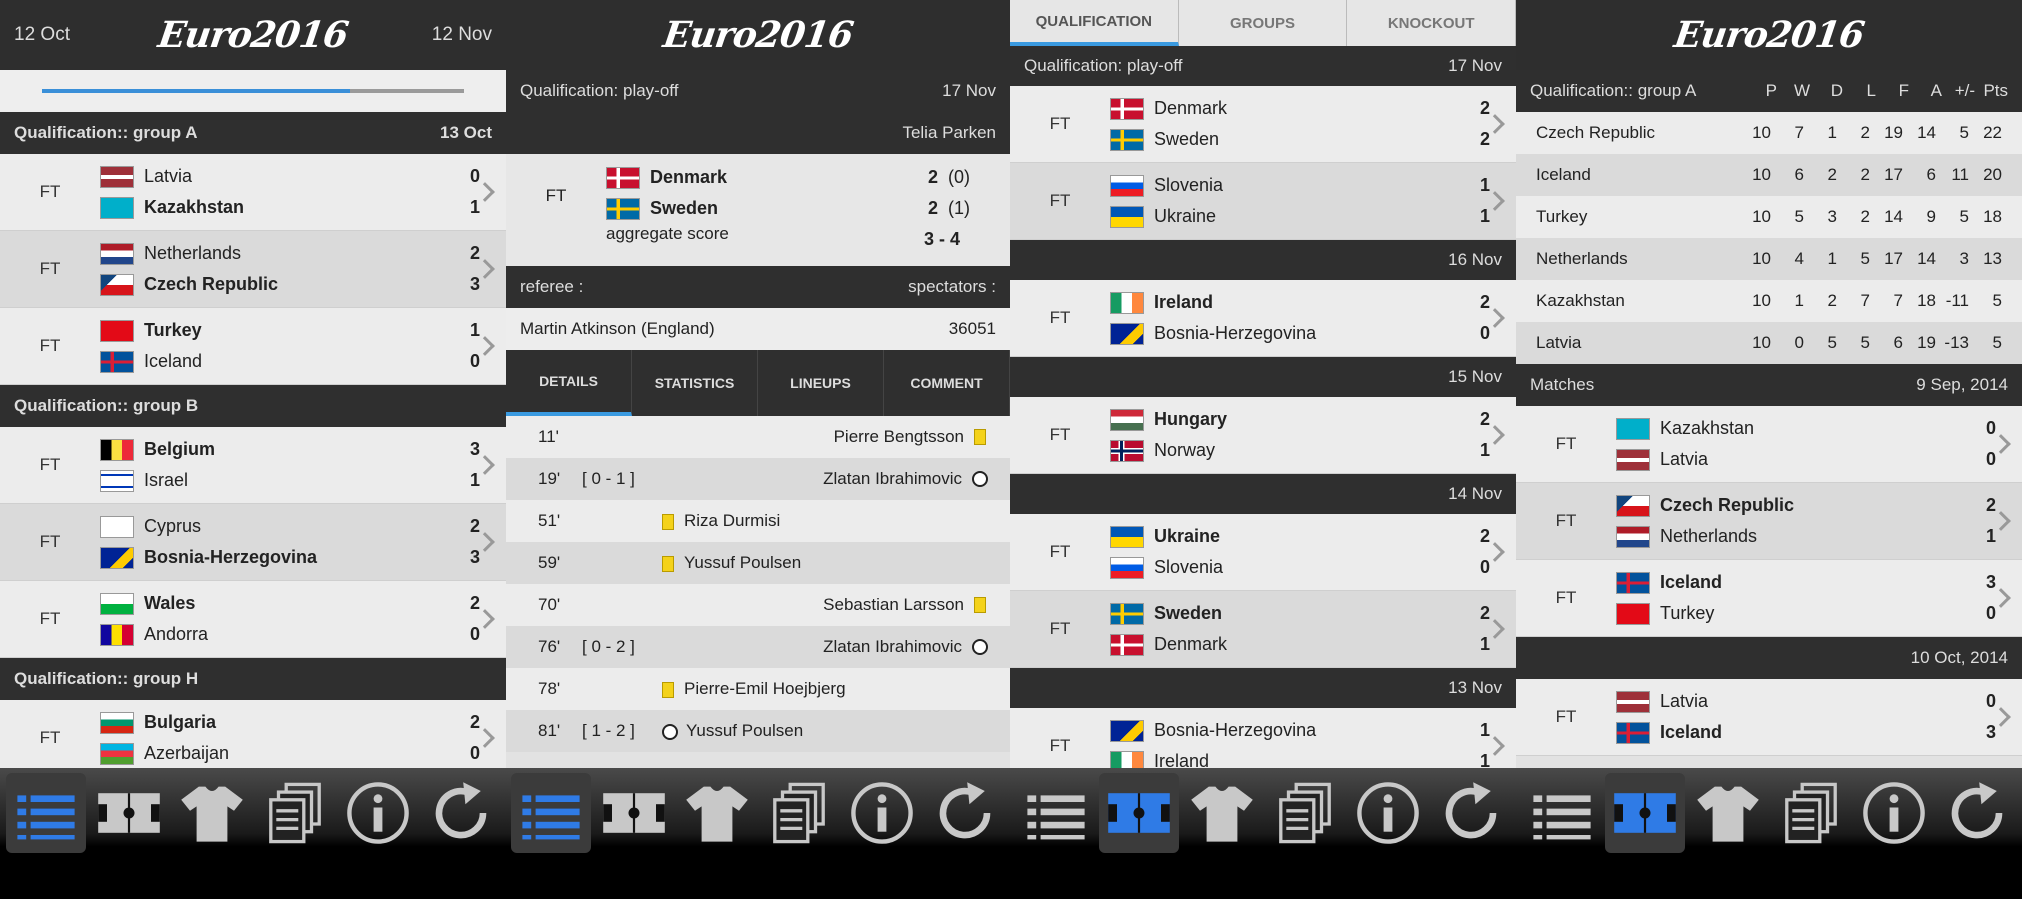 The width and height of the screenshot is (2022, 899). Describe the element at coordinates (941, 239) in the screenshot. I see `aggregate-value: 3 - 4` at that location.